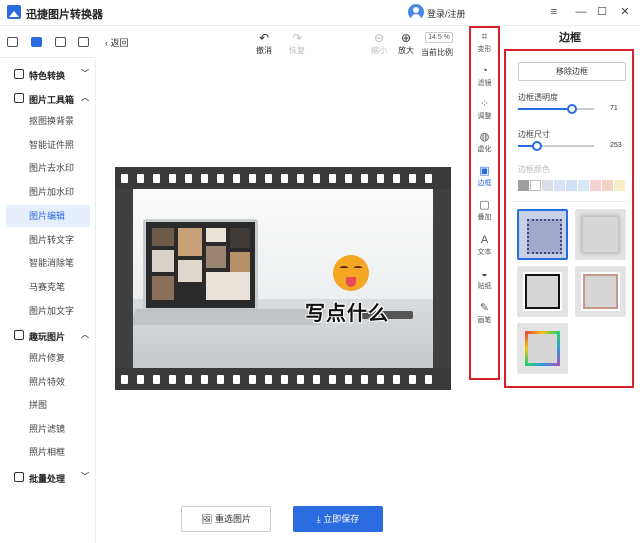 This screenshot has height=543, width=640. I want to click on size-slider-handle, so click(537, 146).